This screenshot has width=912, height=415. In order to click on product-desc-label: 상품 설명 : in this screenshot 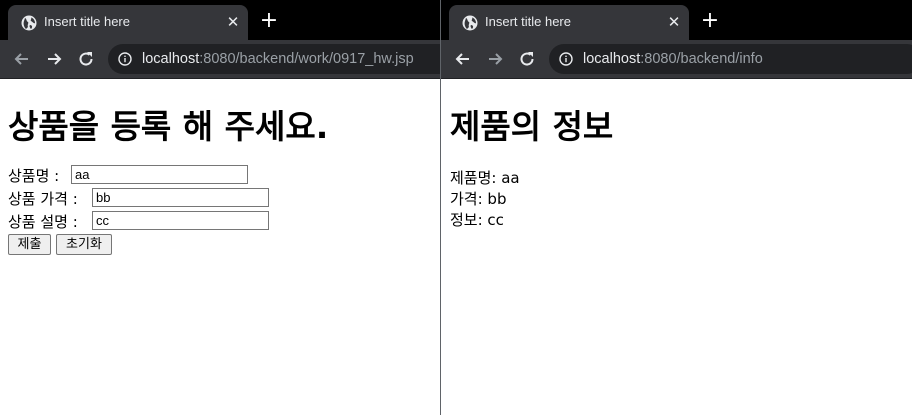, I will do `click(43, 222)`.